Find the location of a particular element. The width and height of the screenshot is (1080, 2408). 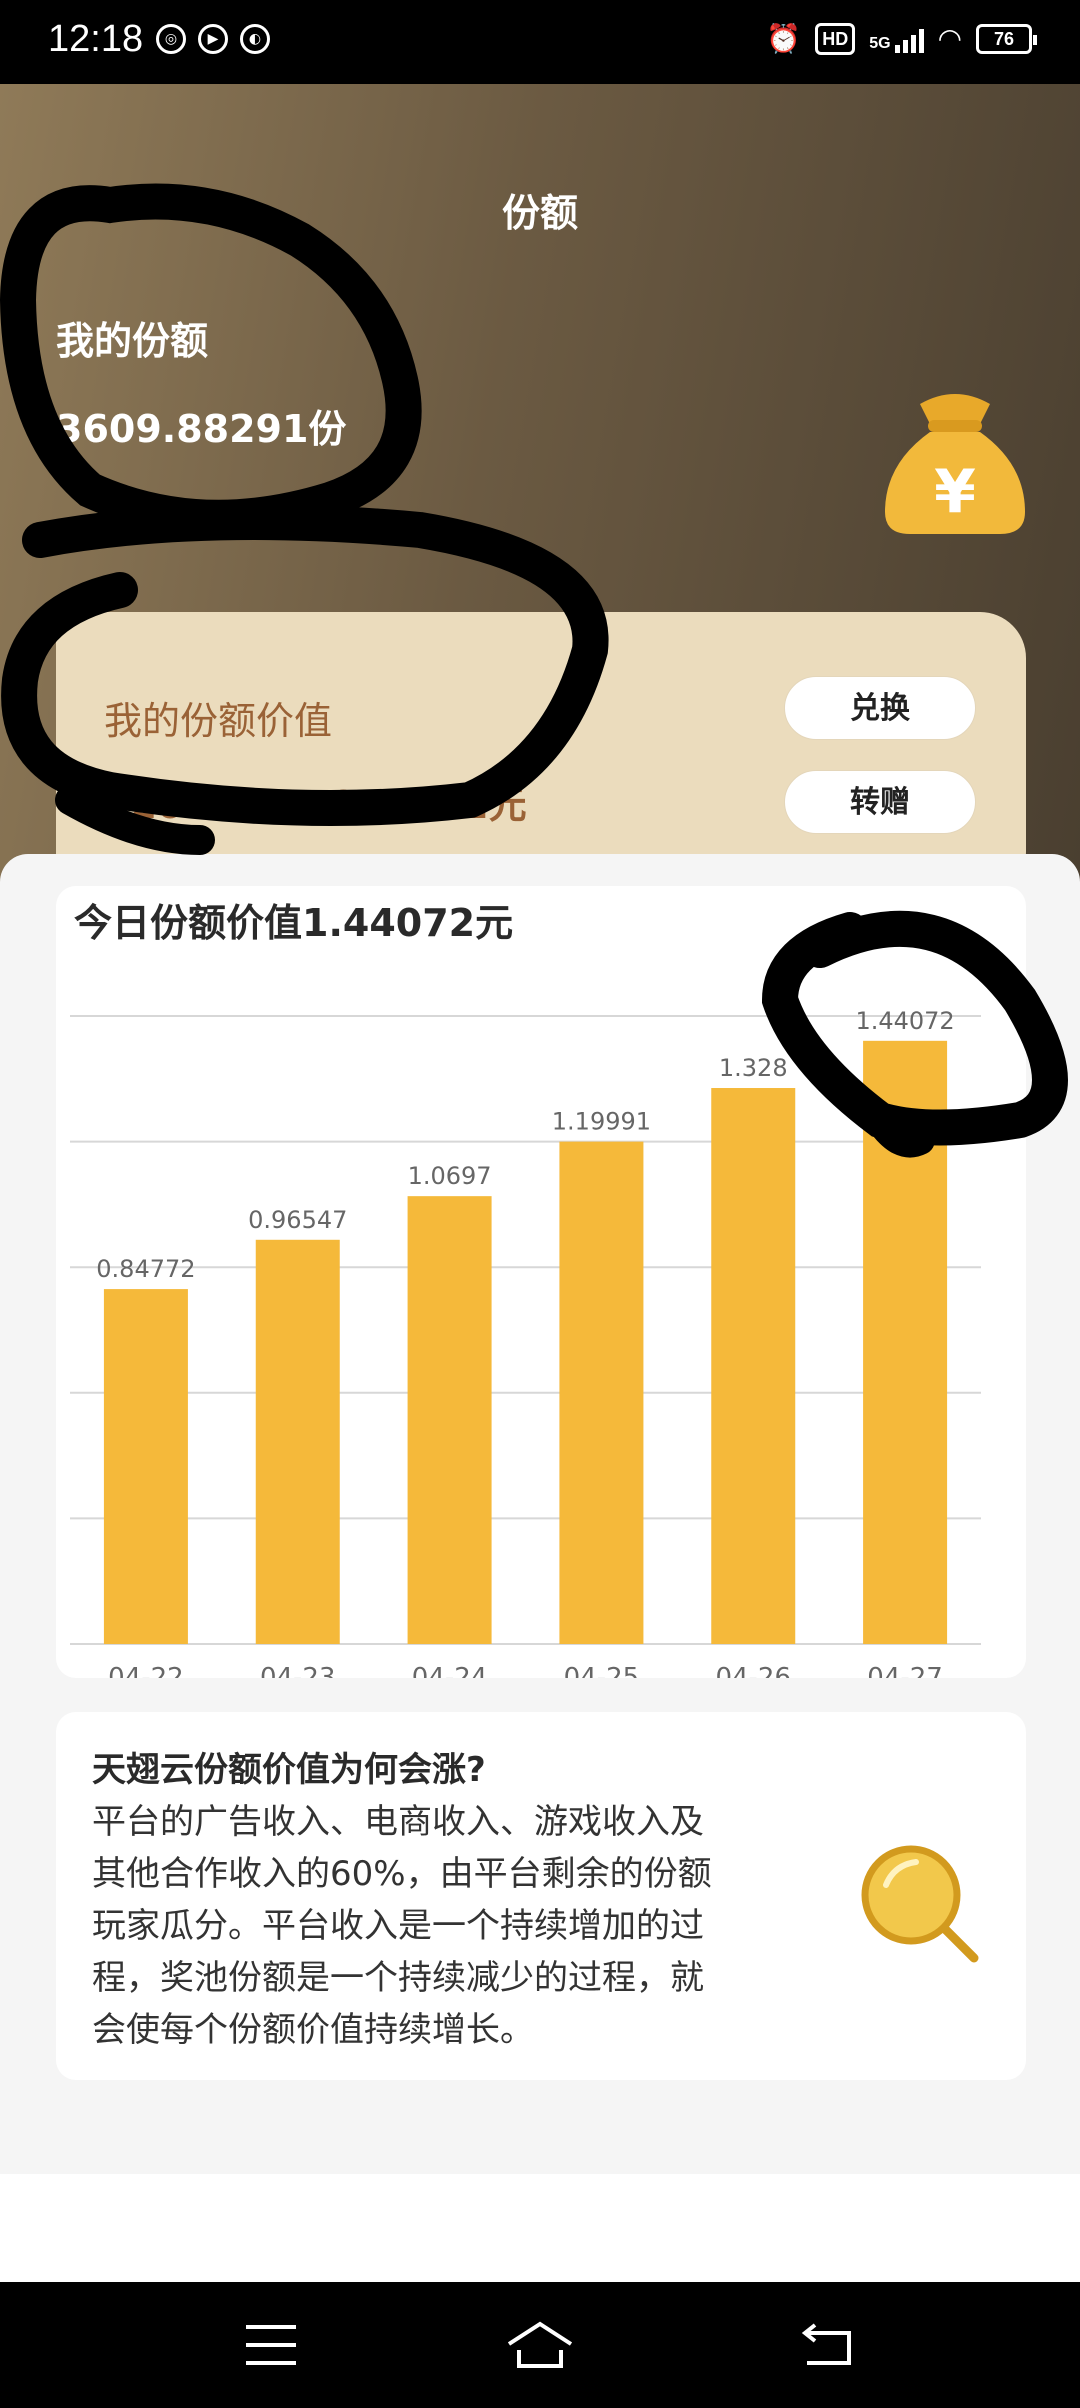

x-tick-label: 04-22 is located at coordinates (146, 1670).